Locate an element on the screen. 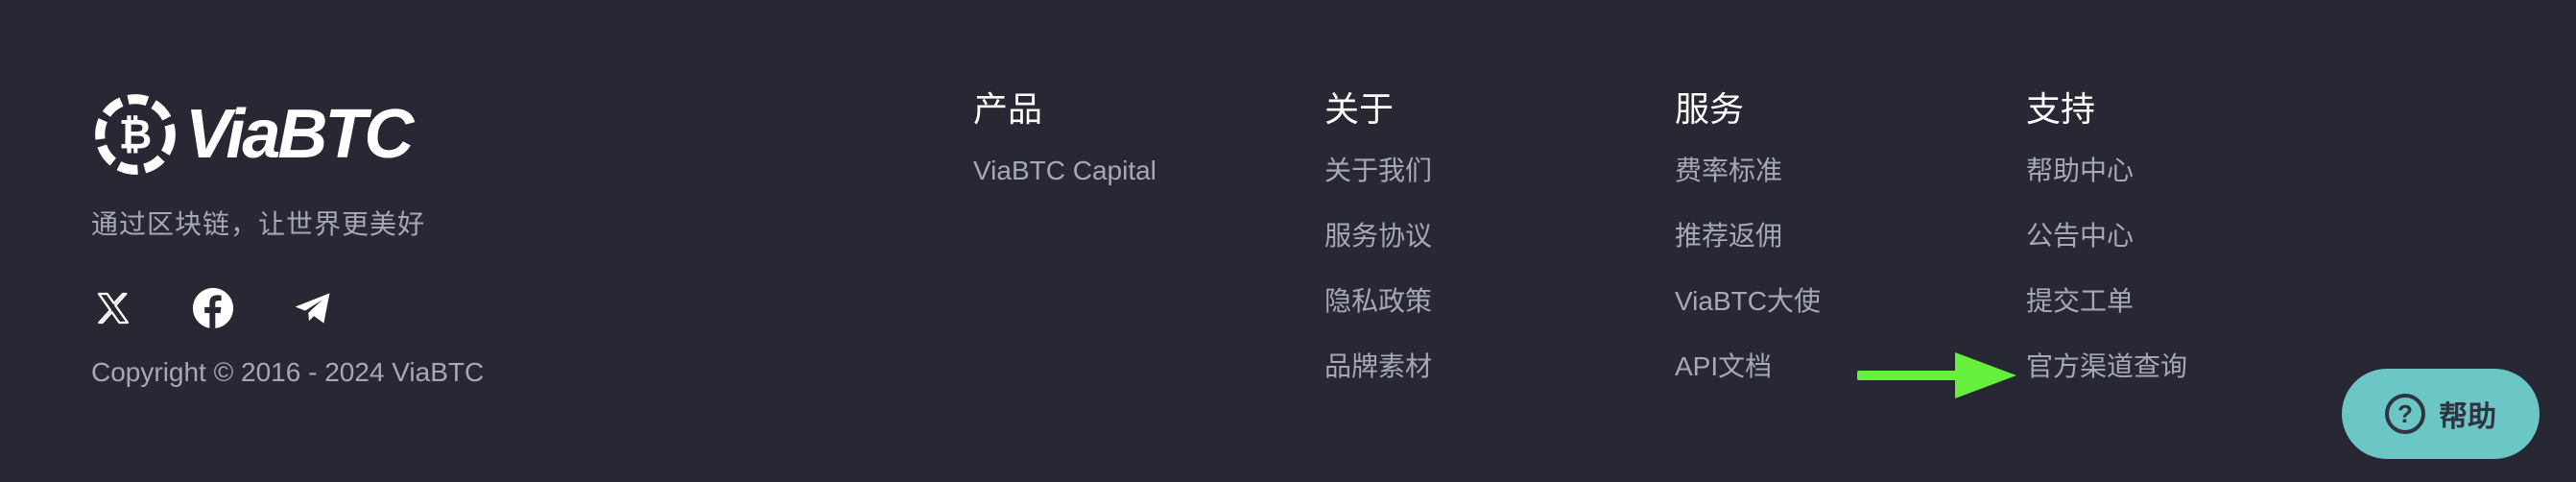  footer-column-services: 服务 费率标准 推荐返佣 ViaBTC大使 API文档 is located at coordinates (1748, 254).